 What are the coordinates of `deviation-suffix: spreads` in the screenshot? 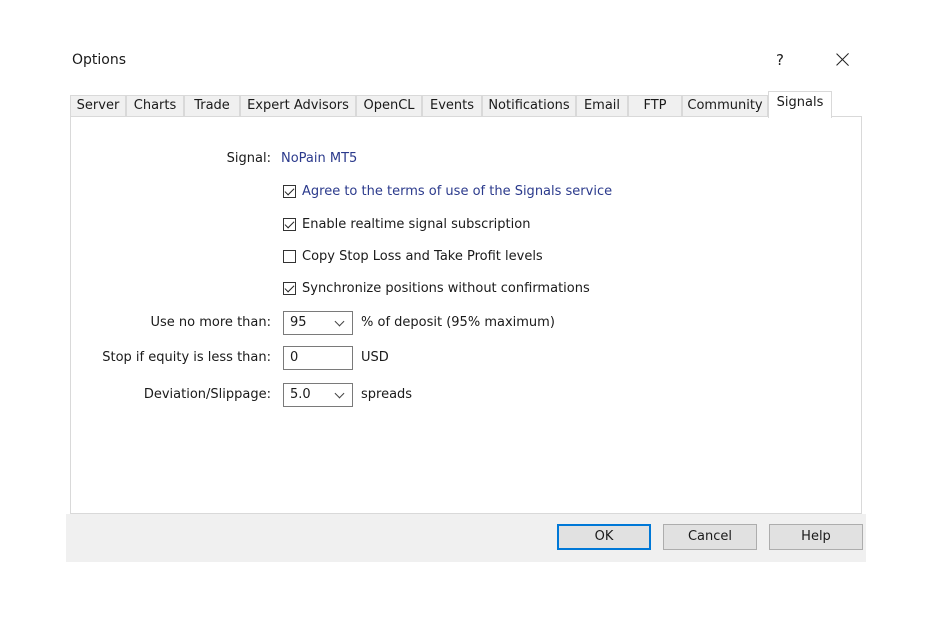 It's located at (387, 394).